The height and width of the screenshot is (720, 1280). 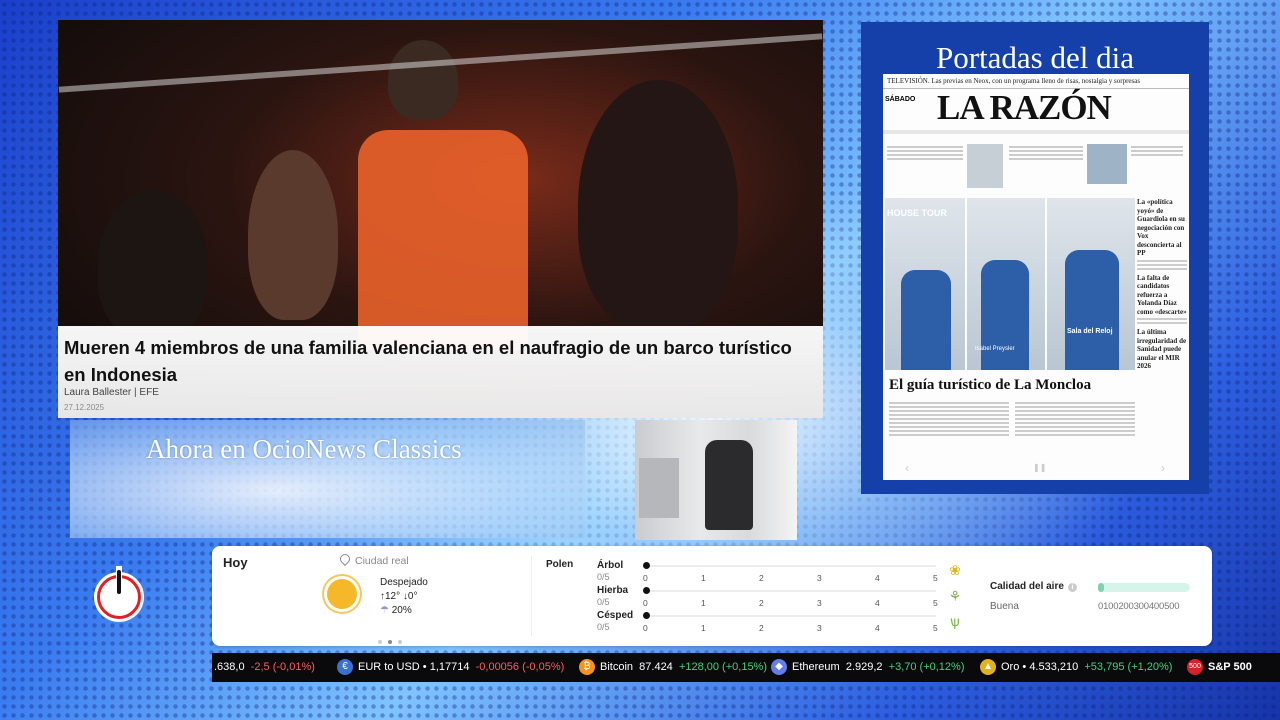 What do you see at coordinates (111, 392) in the screenshot?
I see `video-author: Laura Ballester | EFE` at bounding box center [111, 392].